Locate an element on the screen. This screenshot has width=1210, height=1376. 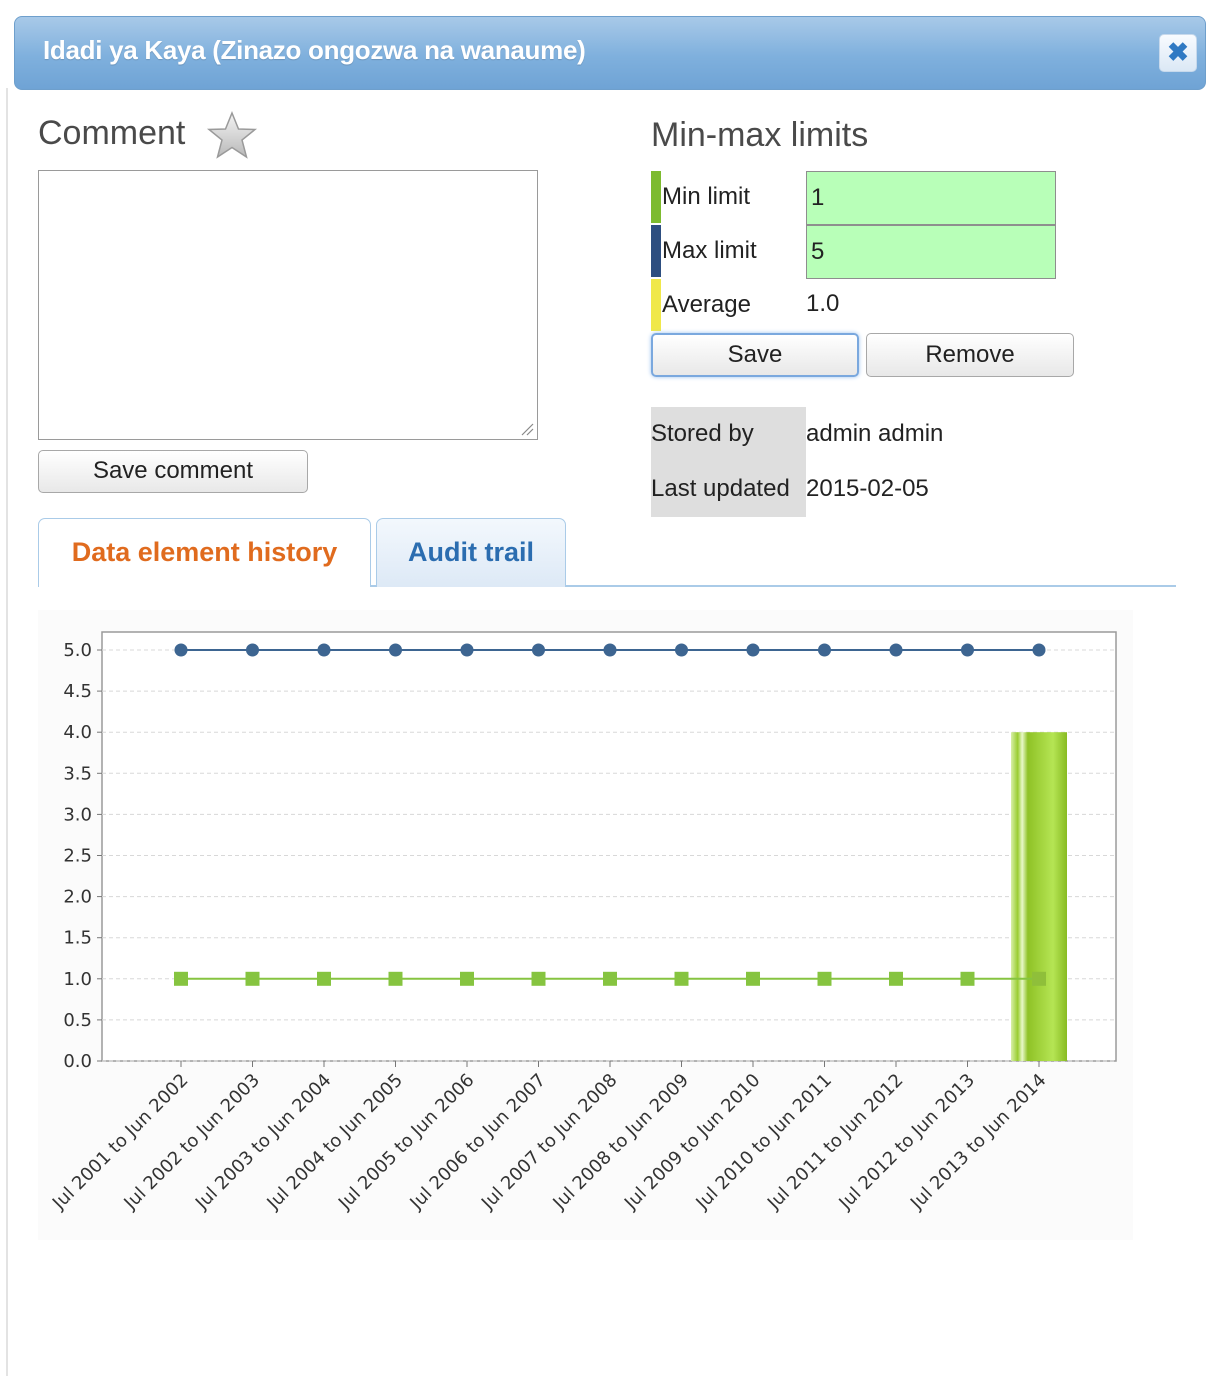
resize-handle-icon is located at coordinates (527, 429).